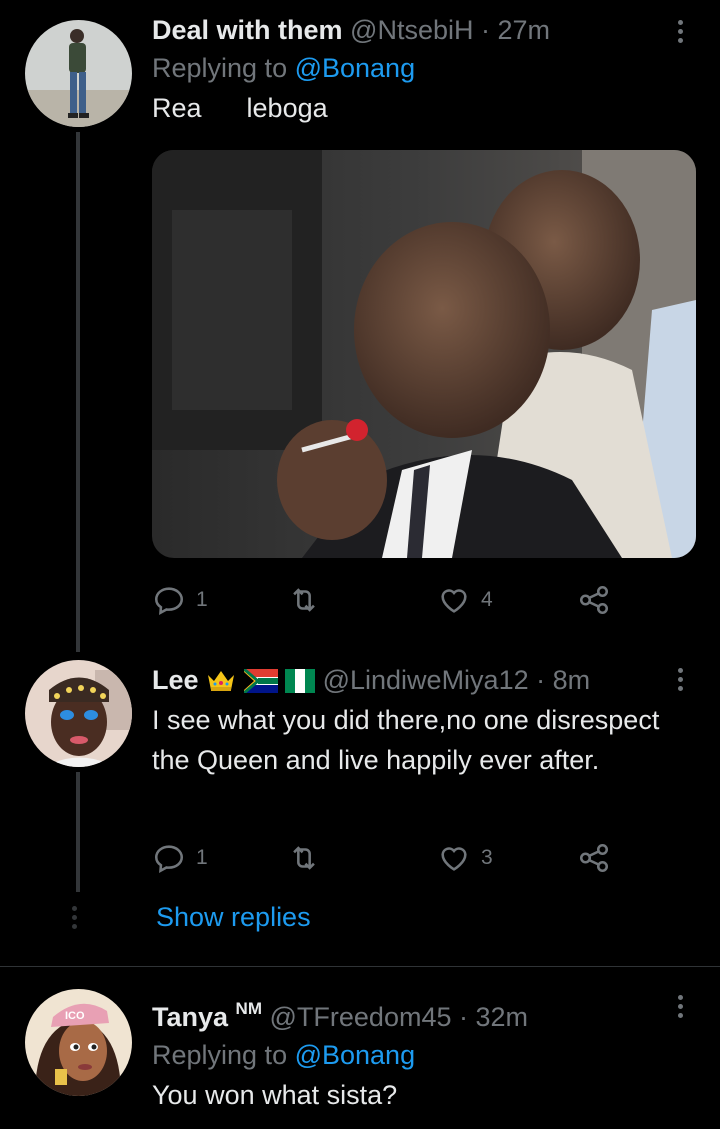  Describe the element at coordinates (75, 1016) in the screenshot. I see `cap-text: ICO` at that location.